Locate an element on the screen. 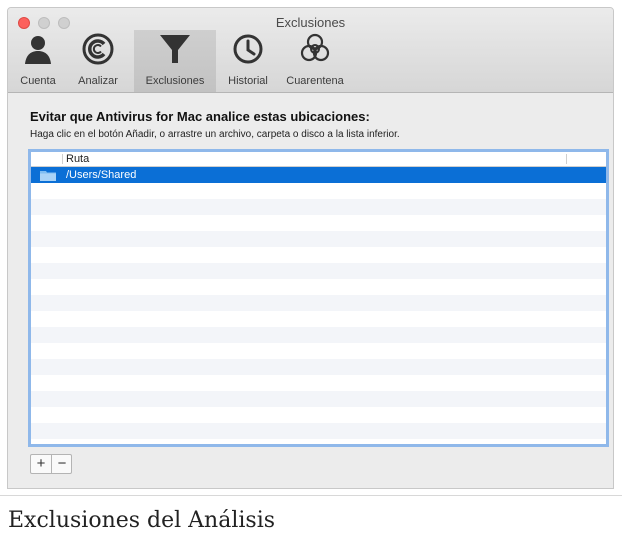  tab-label-historial: Historial is located at coordinates (248, 81).